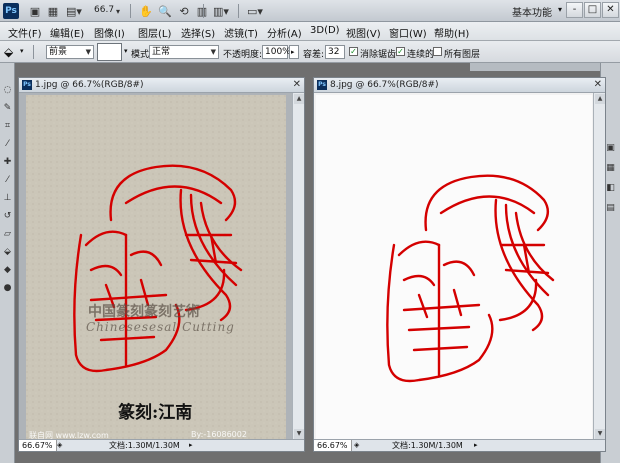 Image resolution: width=620 pixels, height=463 pixels. What do you see at coordinates (7, 252) in the screenshot?
I see `paint-bucket-tool-icon: ⬙` at bounding box center [7, 252].